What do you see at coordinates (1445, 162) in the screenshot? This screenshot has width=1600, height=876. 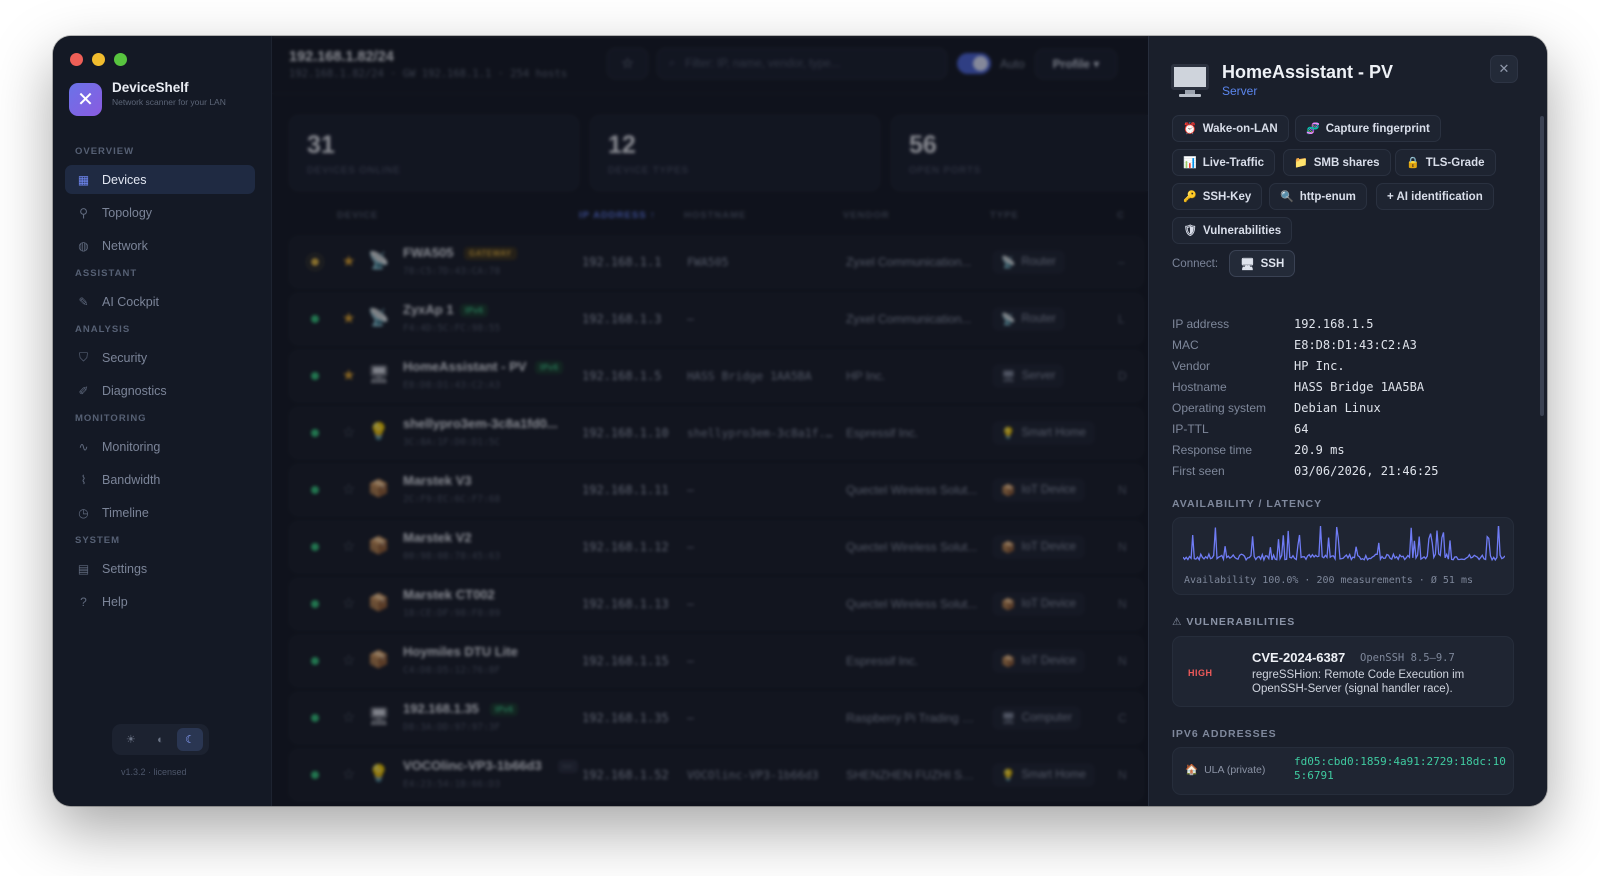 I see `tls-grade-button: 🔒 TLS-Grade` at bounding box center [1445, 162].